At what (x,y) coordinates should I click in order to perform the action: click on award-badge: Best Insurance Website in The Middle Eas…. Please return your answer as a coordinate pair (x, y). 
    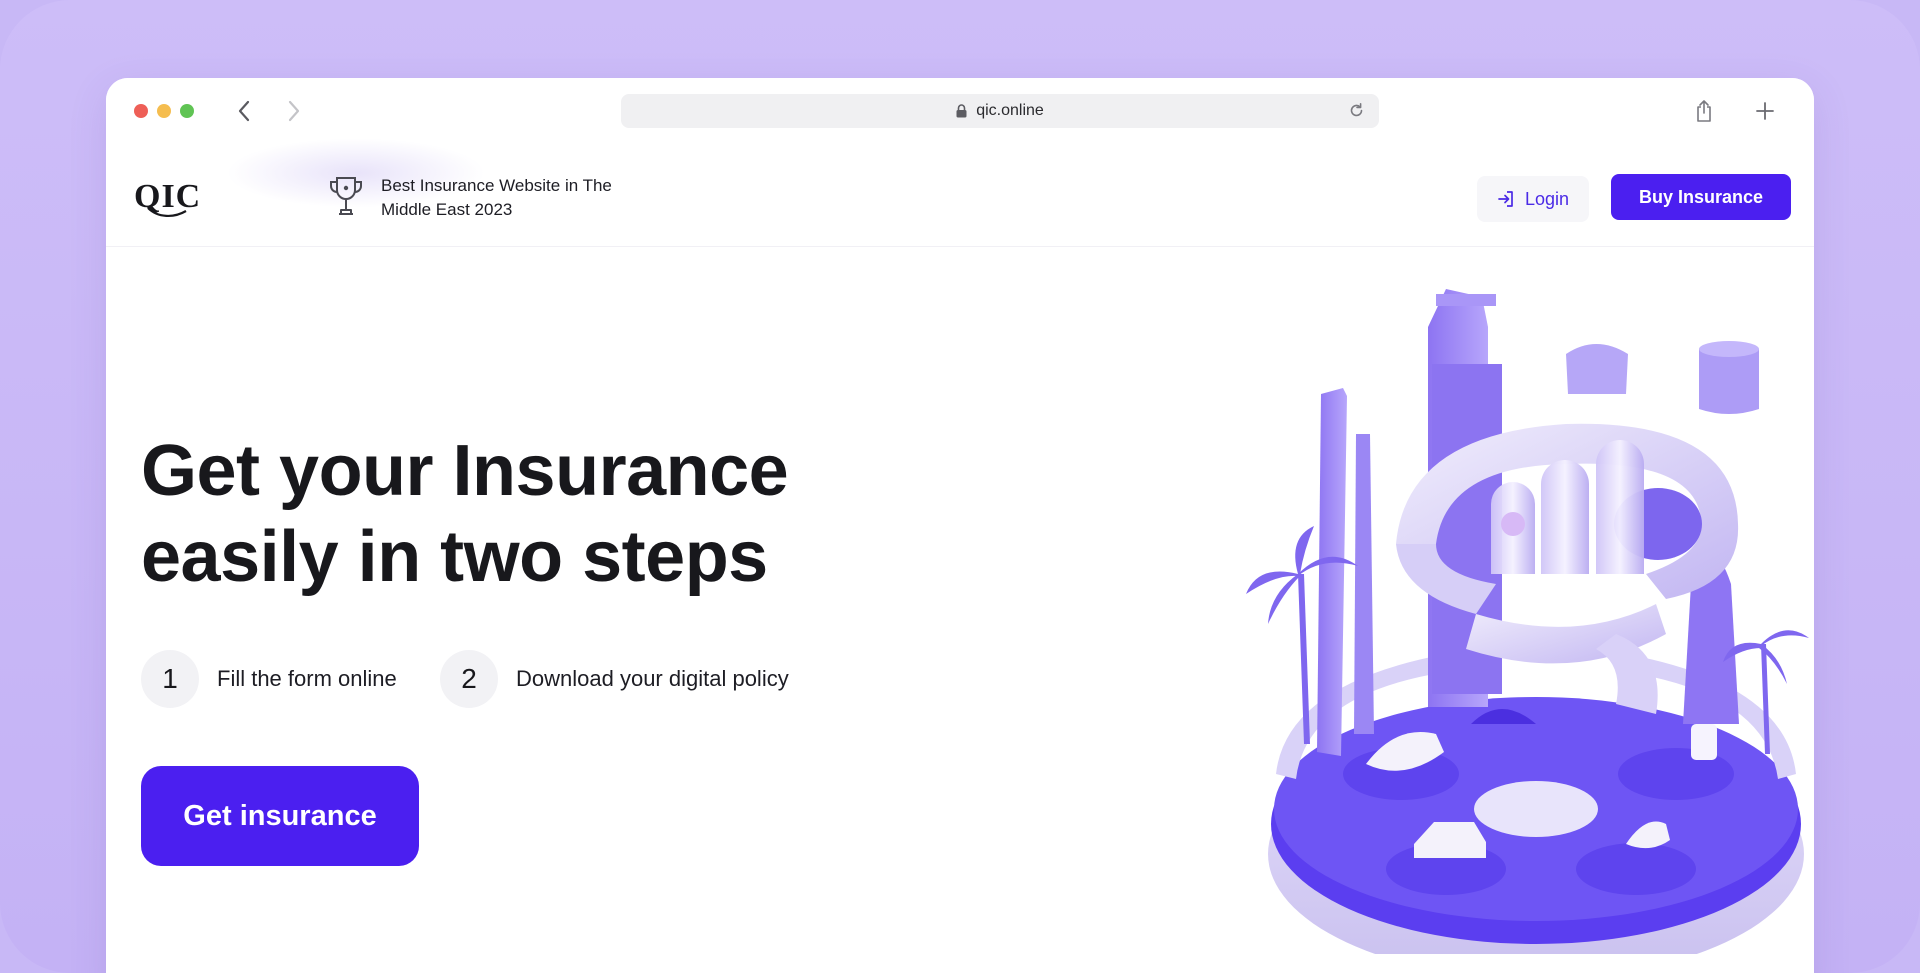
    Looking at the image, I should click on (484, 198).